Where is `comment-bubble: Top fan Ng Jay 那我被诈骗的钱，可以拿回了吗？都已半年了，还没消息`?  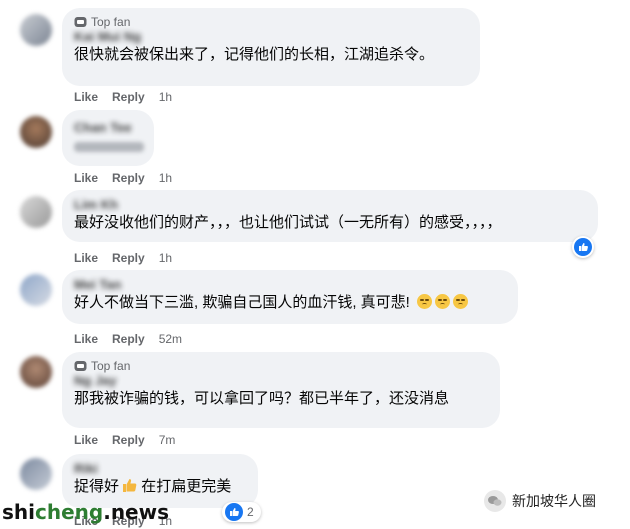 comment-bubble: Top fan Ng Jay 那我被诈骗的钱，可以拿回了吗？都已半年了，还没消息 is located at coordinates (281, 390).